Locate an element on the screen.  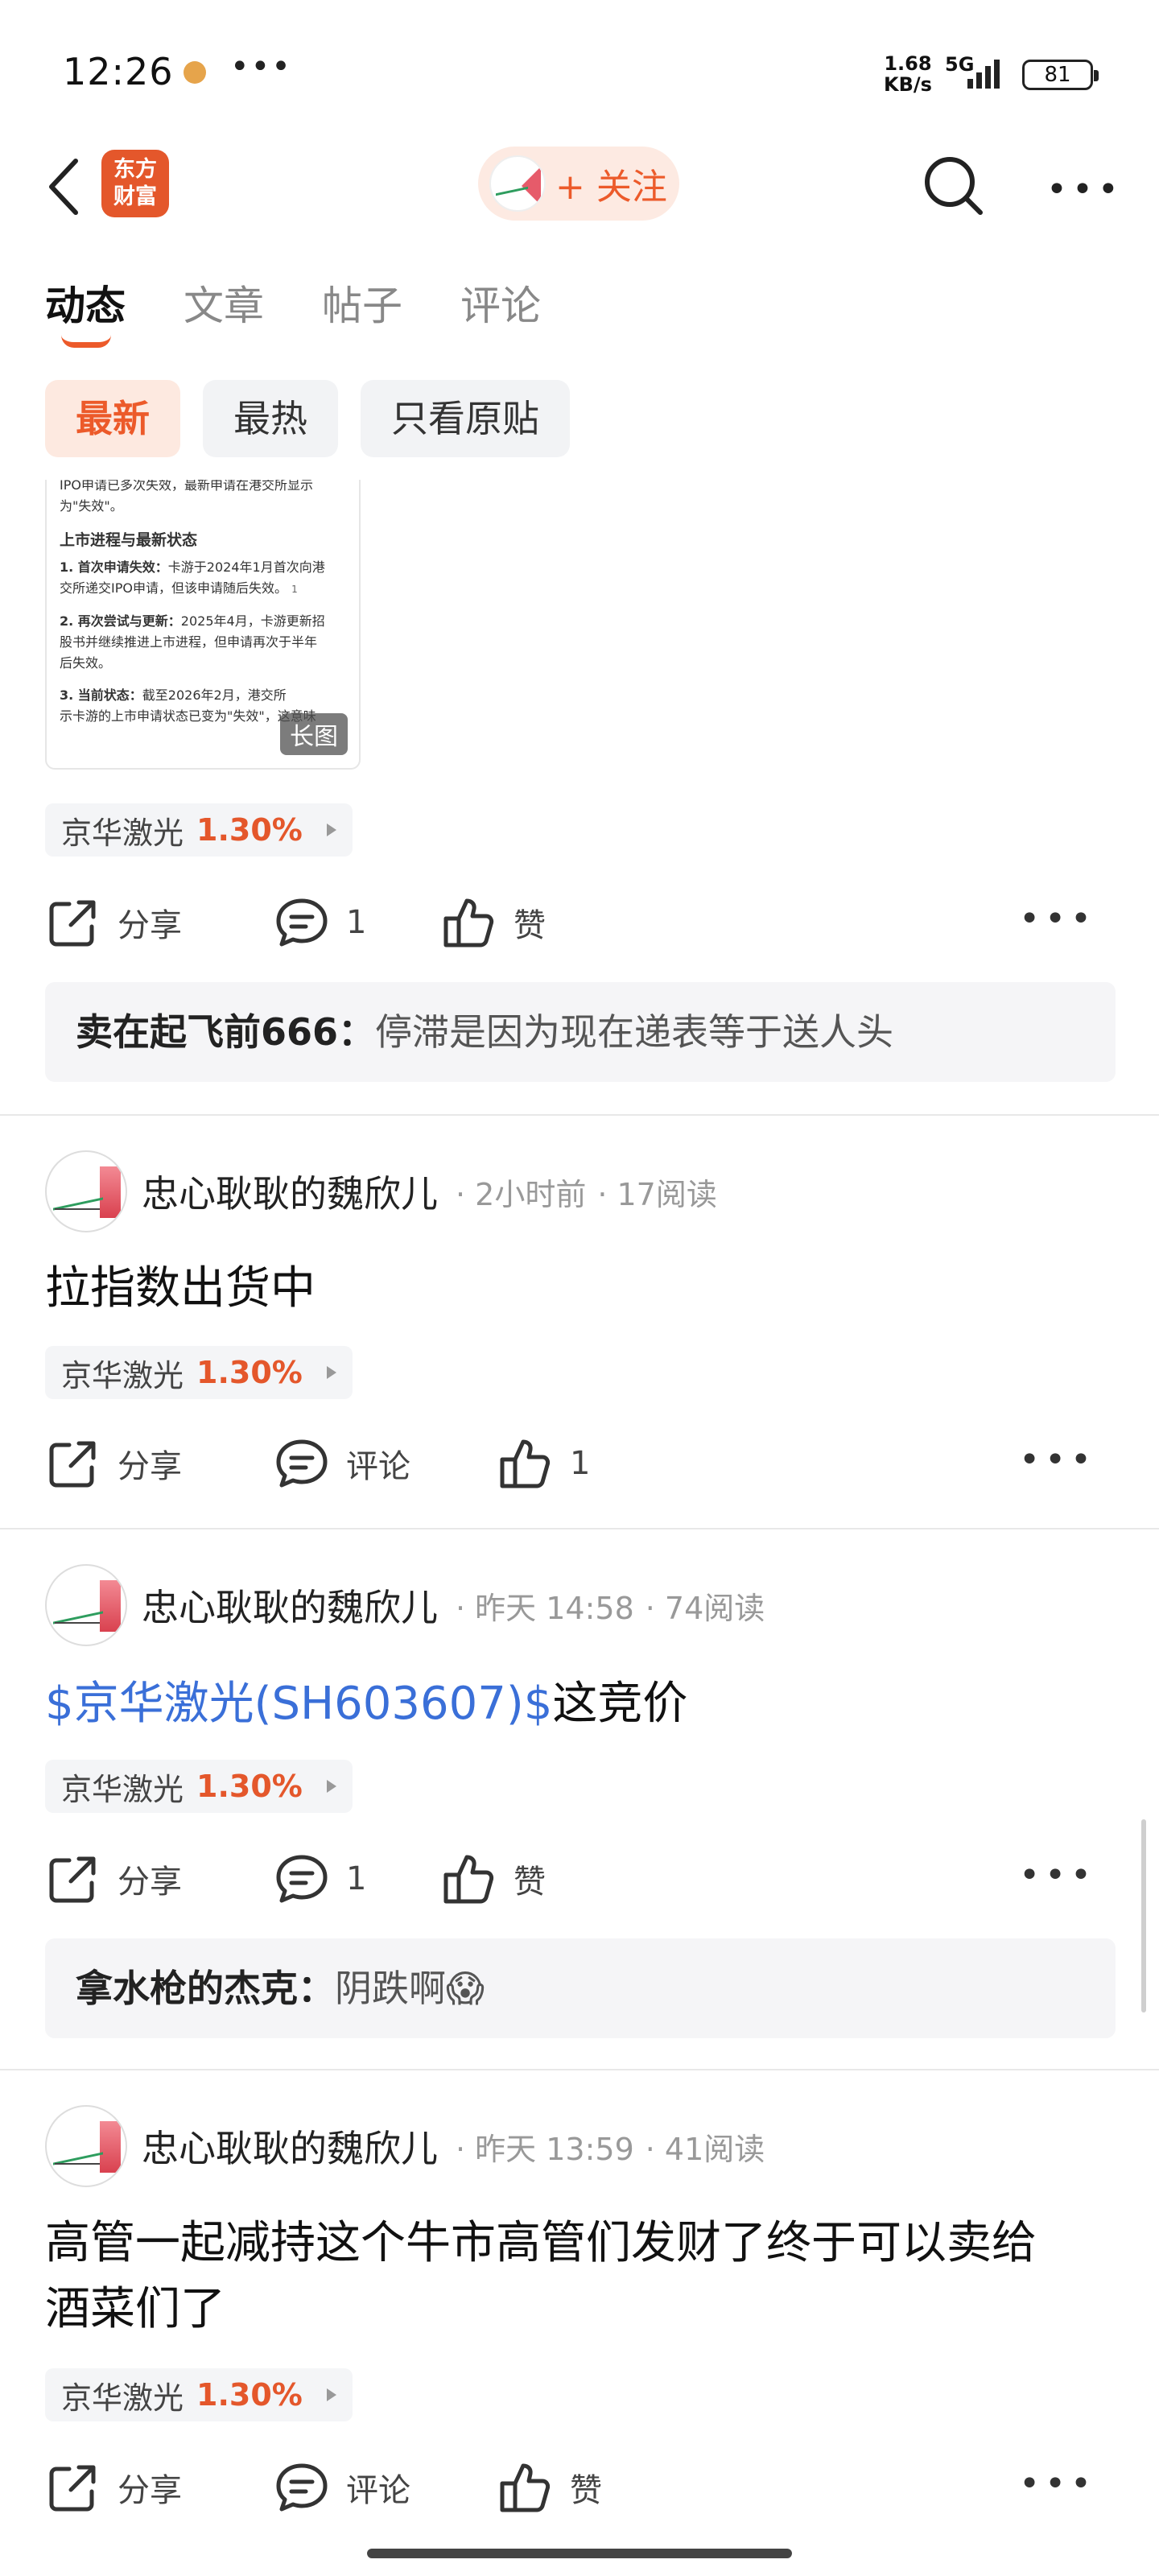
comment-preview: 拿水枪的杰克：阴跌啊😱 is located at coordinates (580, 1988).